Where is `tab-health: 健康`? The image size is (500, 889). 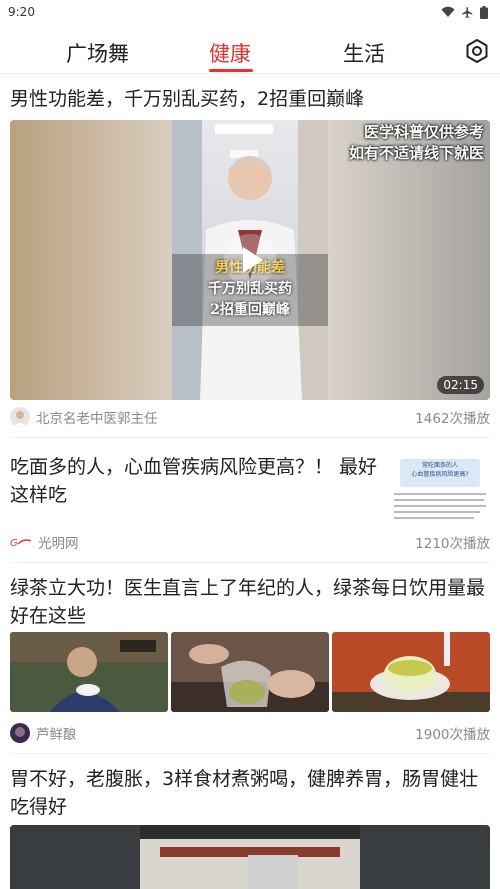
tab-health: 健康 is located at coordinates (230, 53).